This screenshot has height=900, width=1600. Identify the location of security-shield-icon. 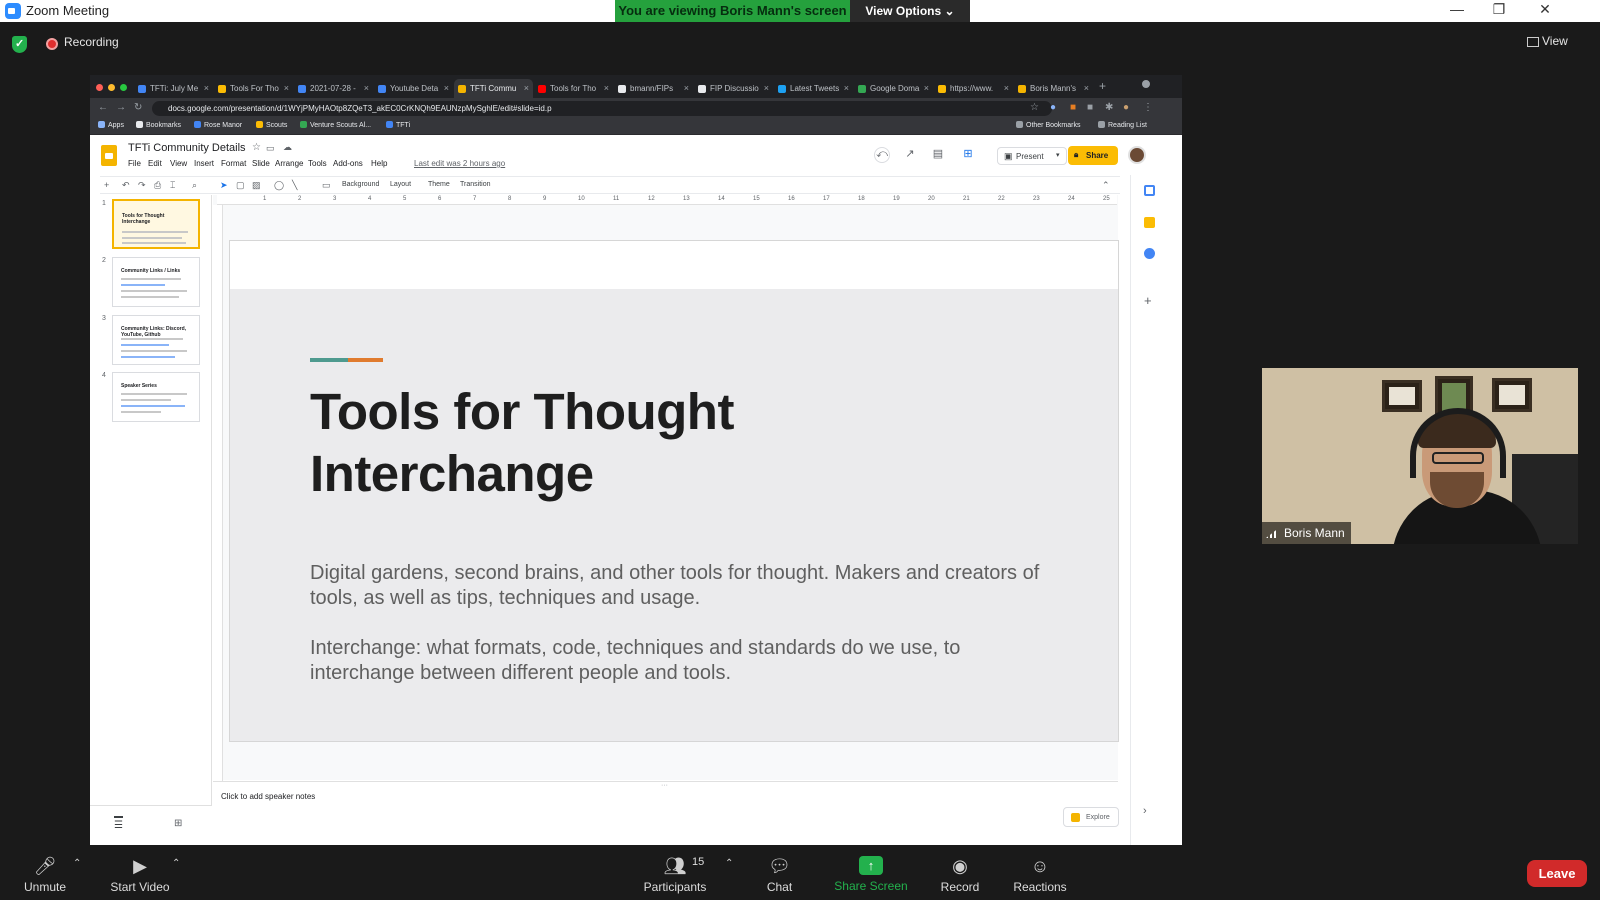
(19, 44).